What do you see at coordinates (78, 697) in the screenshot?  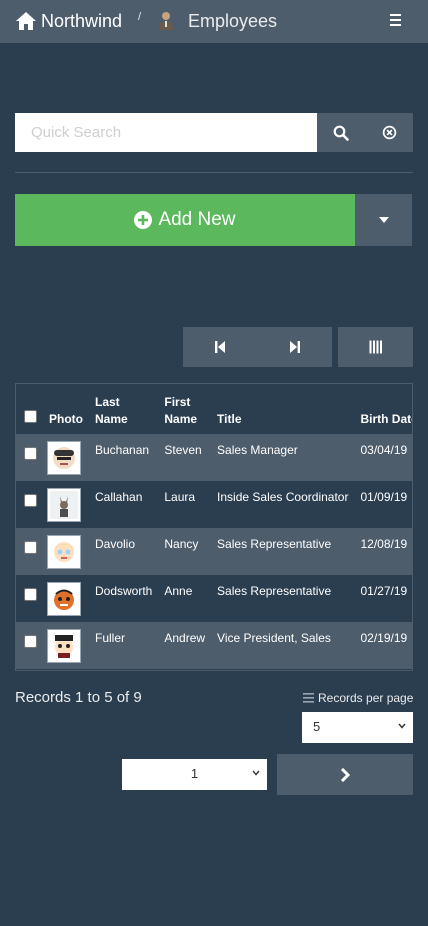 I see `records-summary: Records 1 to 5 of 9` at bounding box center [78, 697].